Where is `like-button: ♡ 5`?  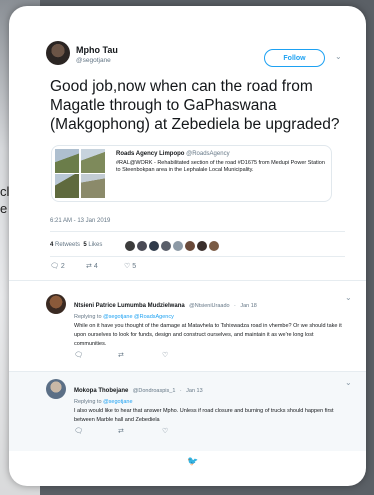
like-button: ♡ 5 is located at coordinates (130, 266).